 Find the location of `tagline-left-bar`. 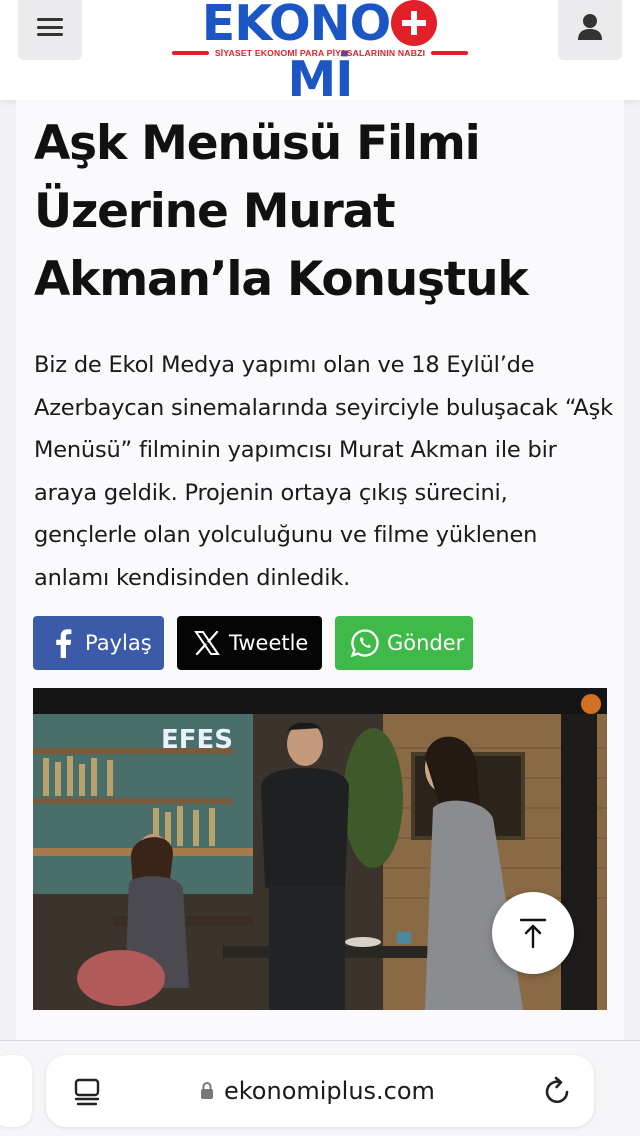

tagline-left-bar is located at coordinates (190, 53).